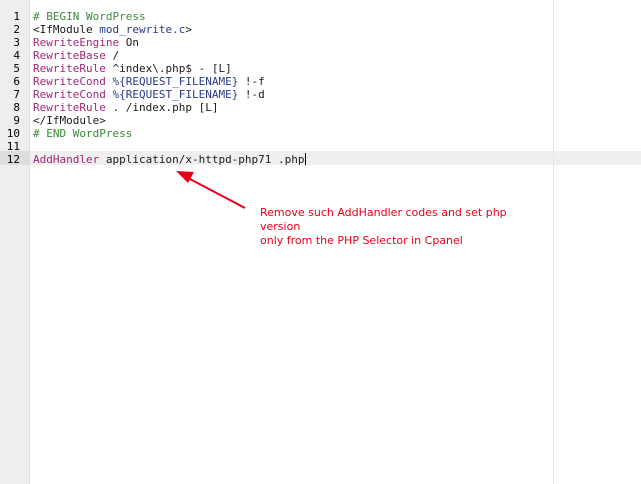 The image size is (641, 484). What do you see at coordinates (216, 193) in the screenshot?
I see `arrow-shaft` at bounding box center [216, 193].